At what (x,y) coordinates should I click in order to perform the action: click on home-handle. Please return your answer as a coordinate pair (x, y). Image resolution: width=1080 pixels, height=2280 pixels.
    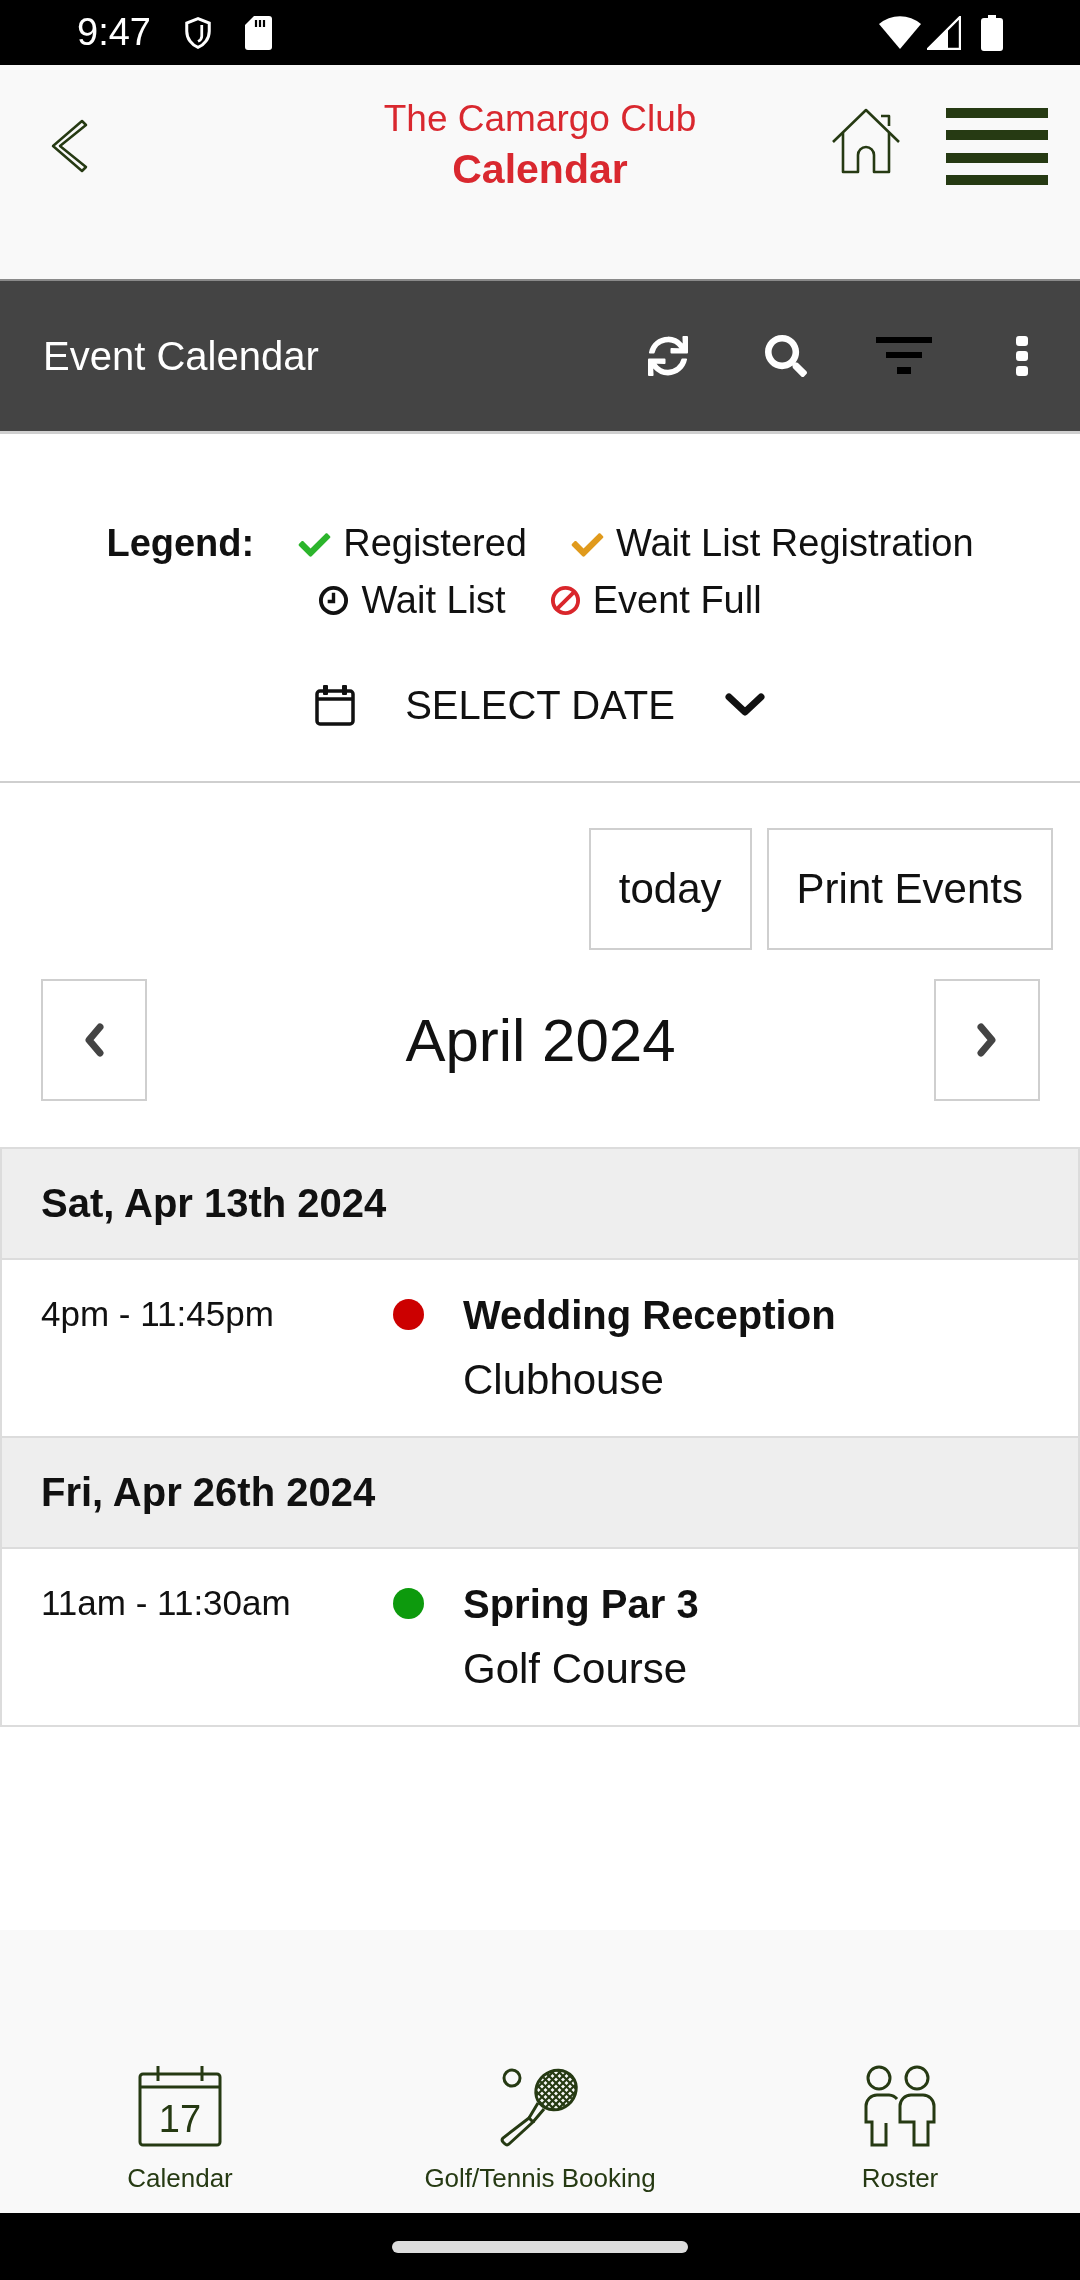
    Looking at the image, I should click on (540, 2246).